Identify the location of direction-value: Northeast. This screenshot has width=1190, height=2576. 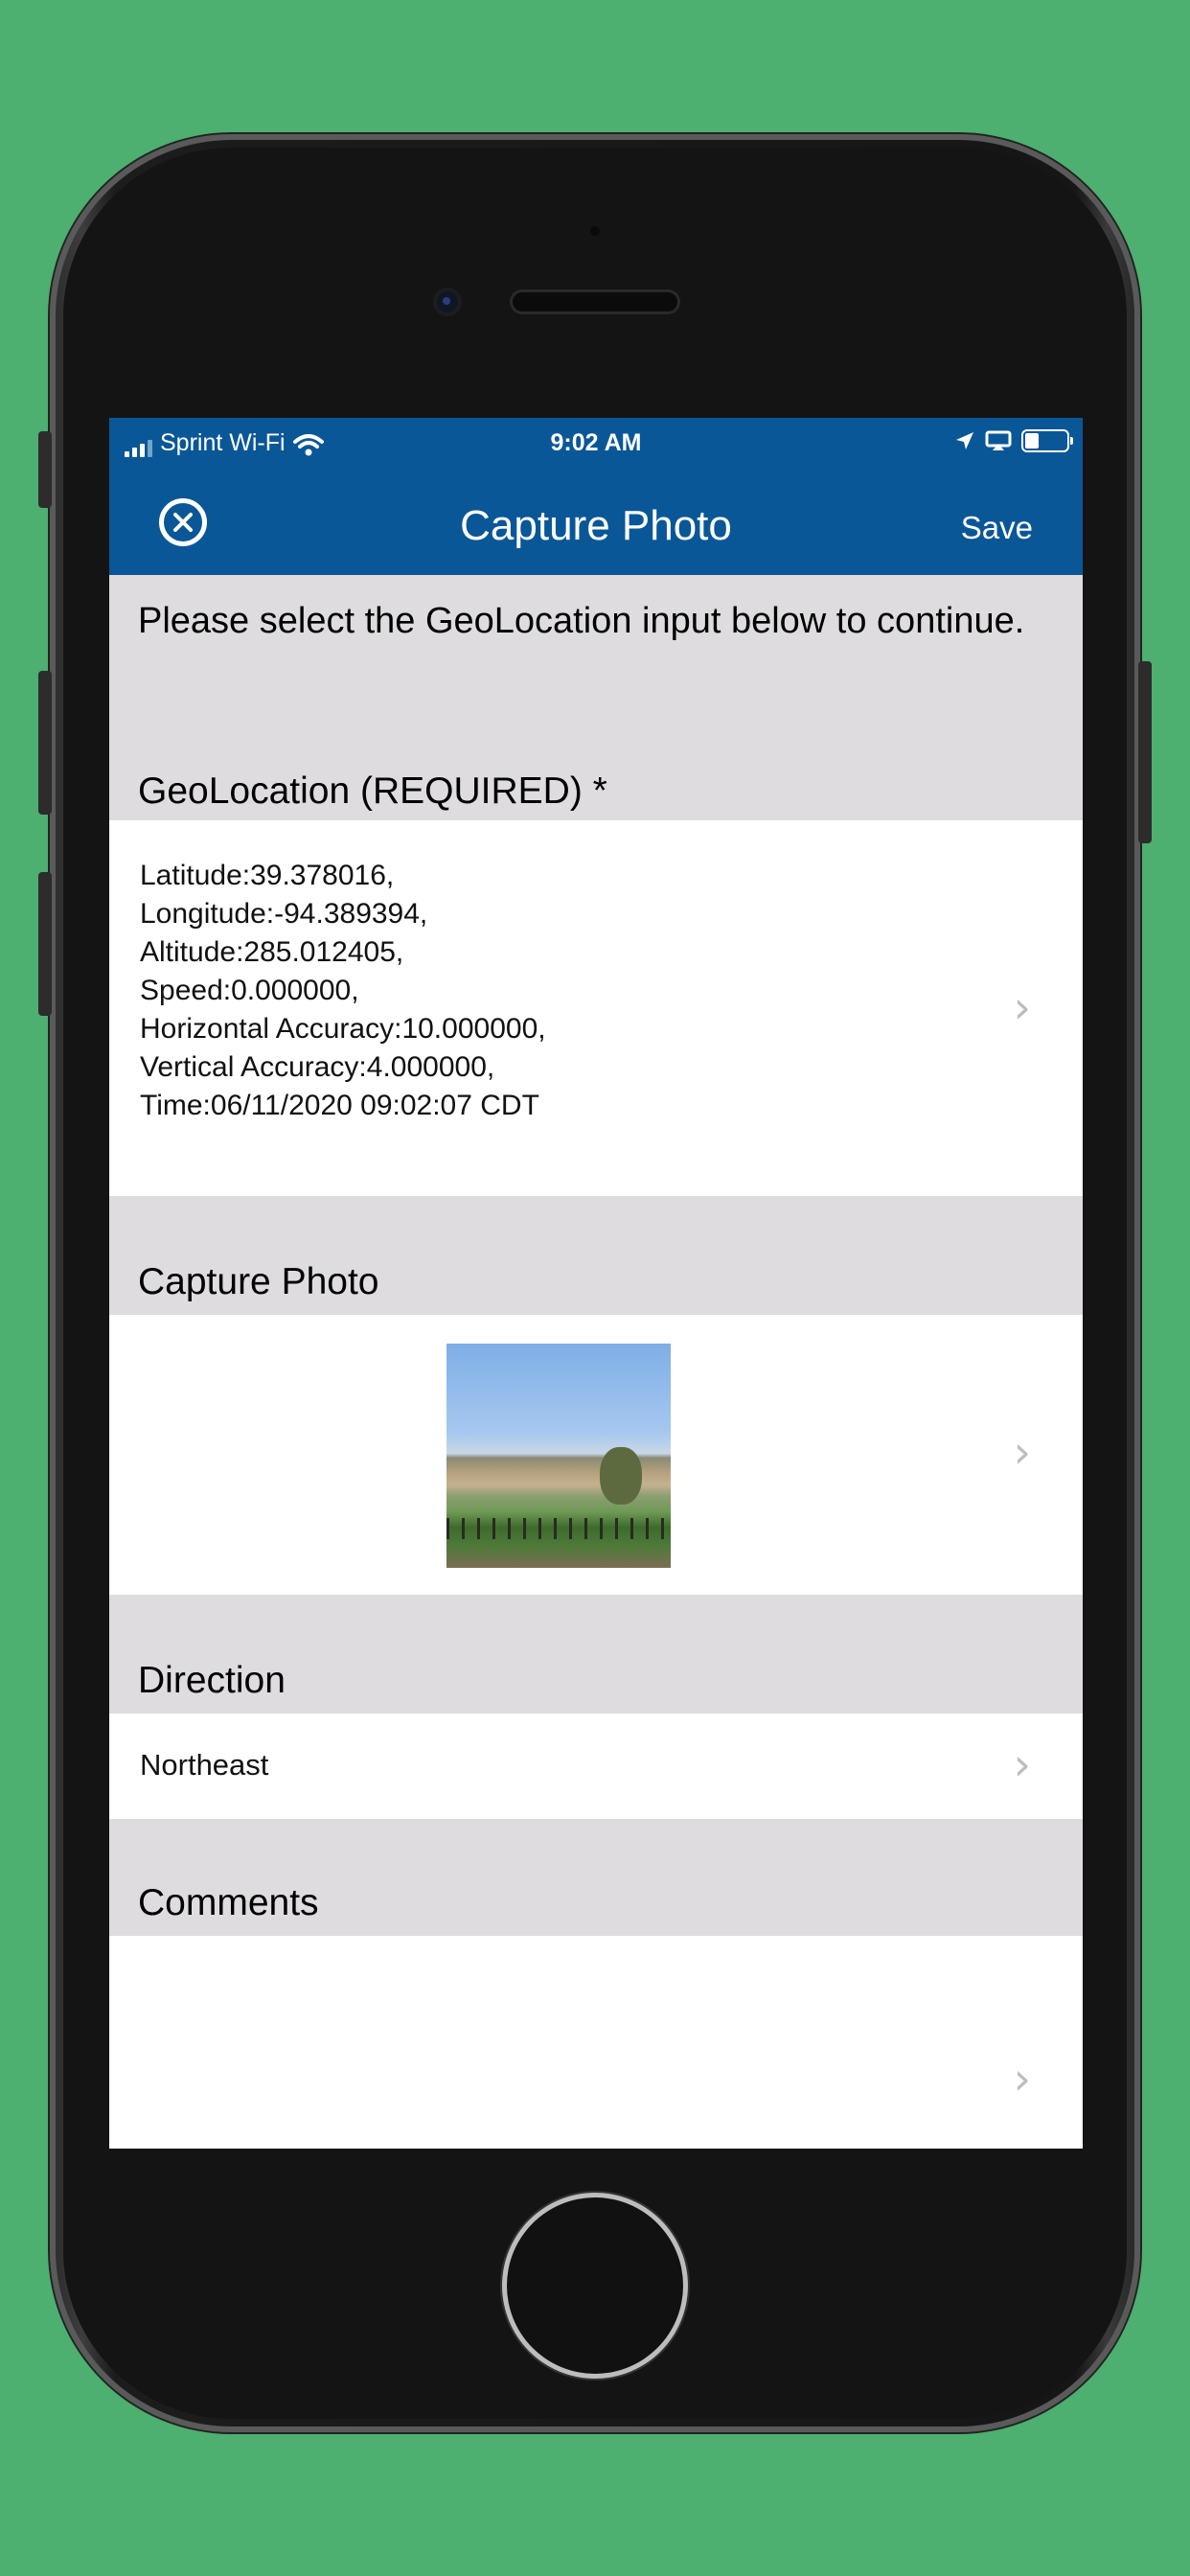
(205, 1765).